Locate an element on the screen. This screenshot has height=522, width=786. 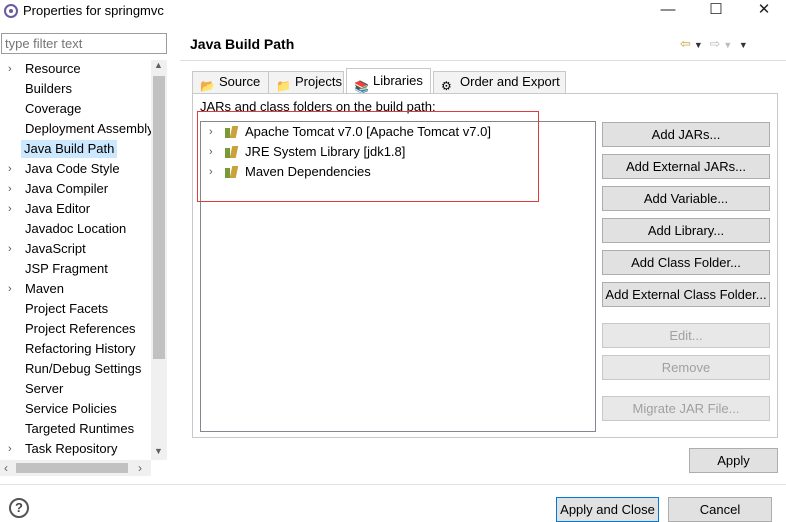
nav-item-label: Java Build Path is located at coordinates (69, 149).